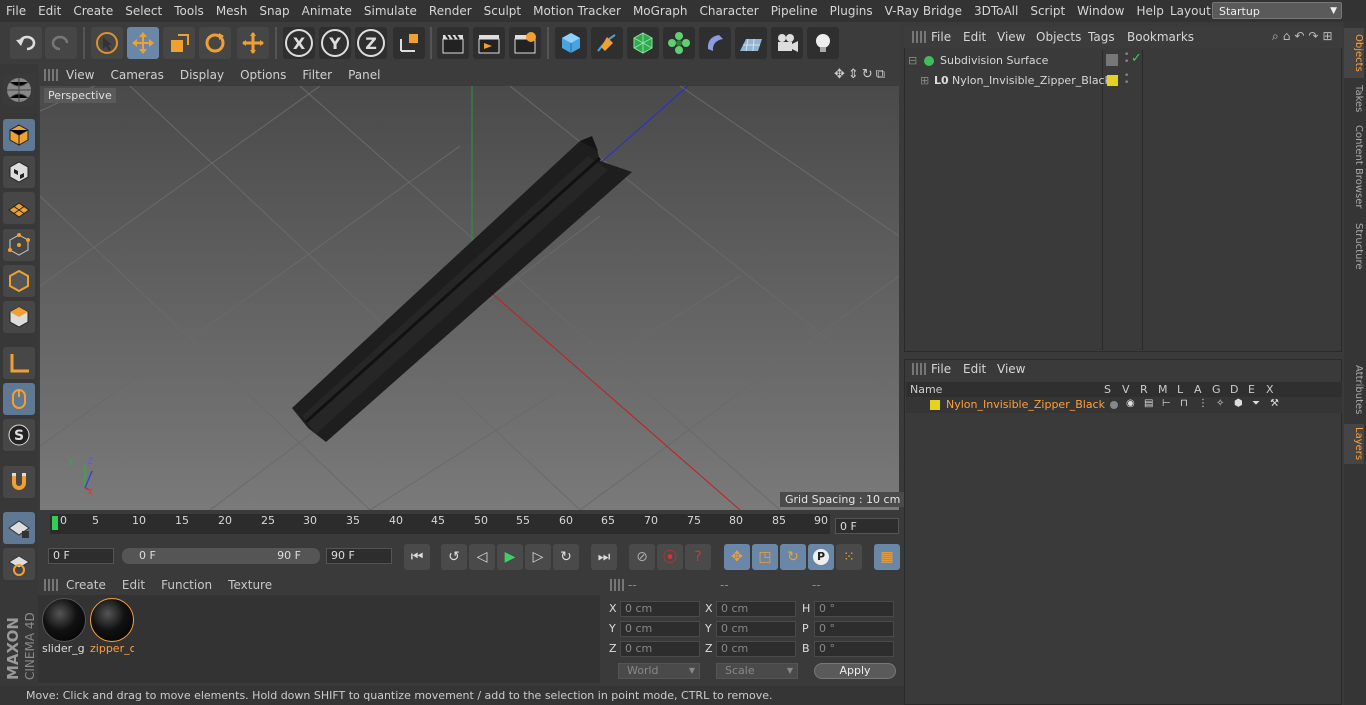 This screenshot has height=705, width=1366. I want to click on z-axis-lock-button: Z, so click(371, 43).